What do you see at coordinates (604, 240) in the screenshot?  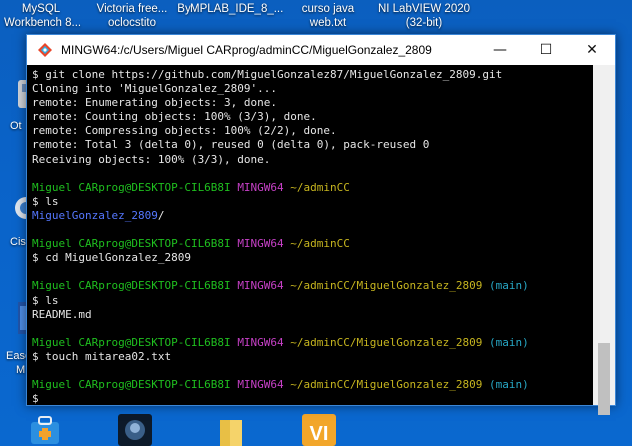 I see `vertical-scrollbar` at bounding box center [604, 240].